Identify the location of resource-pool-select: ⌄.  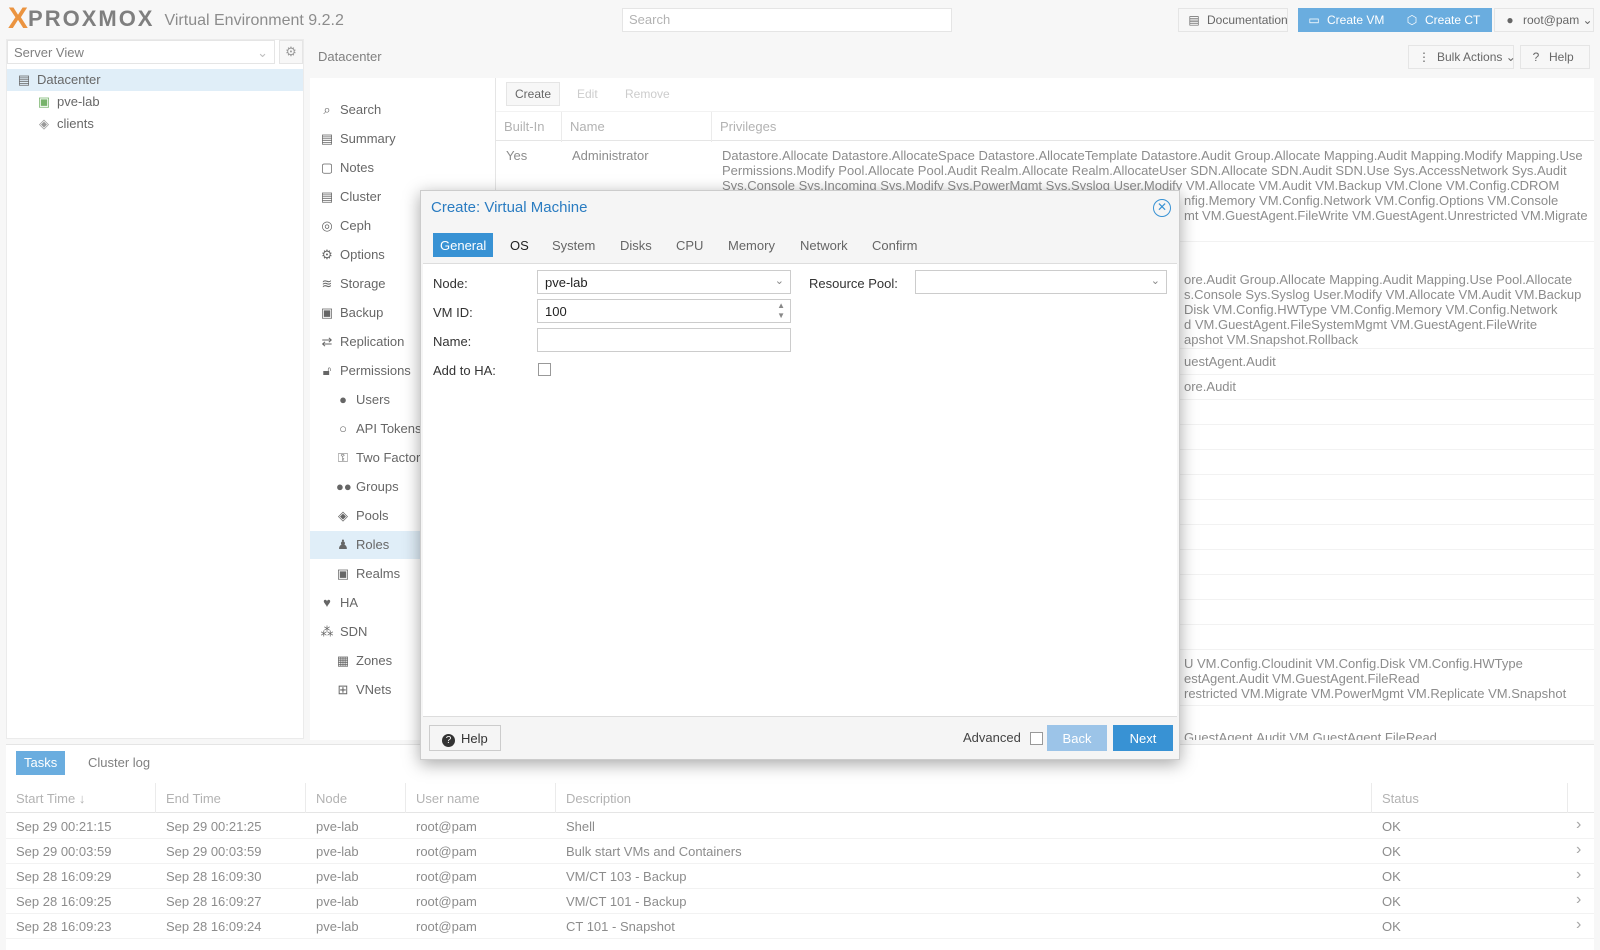
(1041, 282).